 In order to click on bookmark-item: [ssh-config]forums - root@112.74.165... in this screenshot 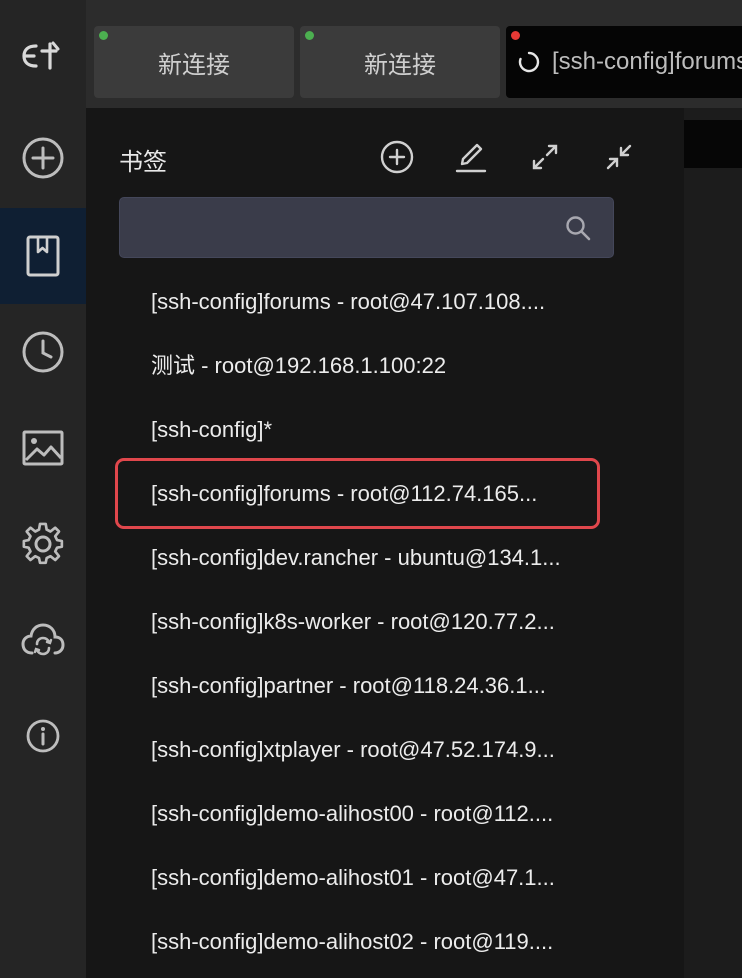, I will do `click(386, 494)`.